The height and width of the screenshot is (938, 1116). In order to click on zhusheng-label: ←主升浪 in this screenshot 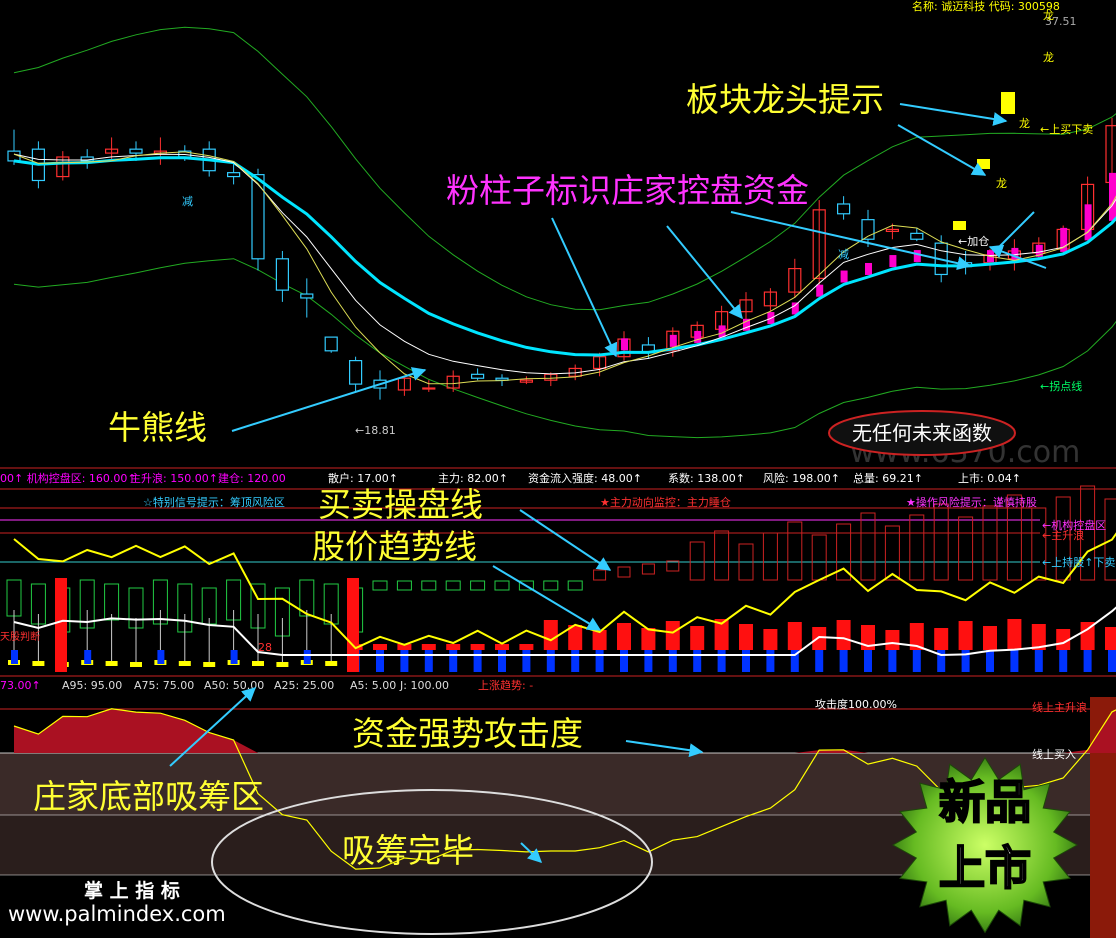, I will do `click(1063, 535)`.